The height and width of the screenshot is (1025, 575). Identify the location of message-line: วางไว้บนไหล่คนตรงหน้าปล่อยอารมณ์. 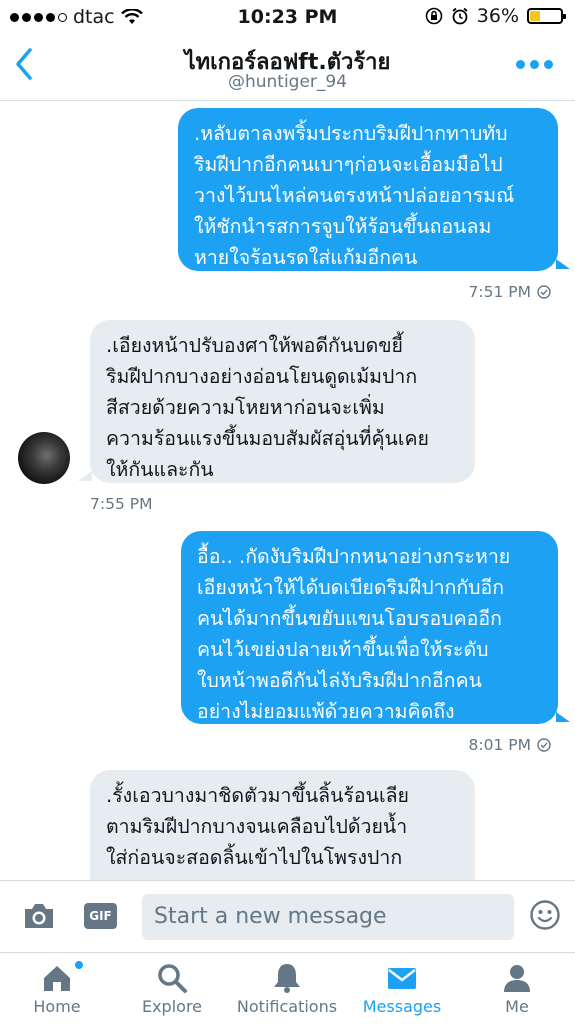
(354, 195).